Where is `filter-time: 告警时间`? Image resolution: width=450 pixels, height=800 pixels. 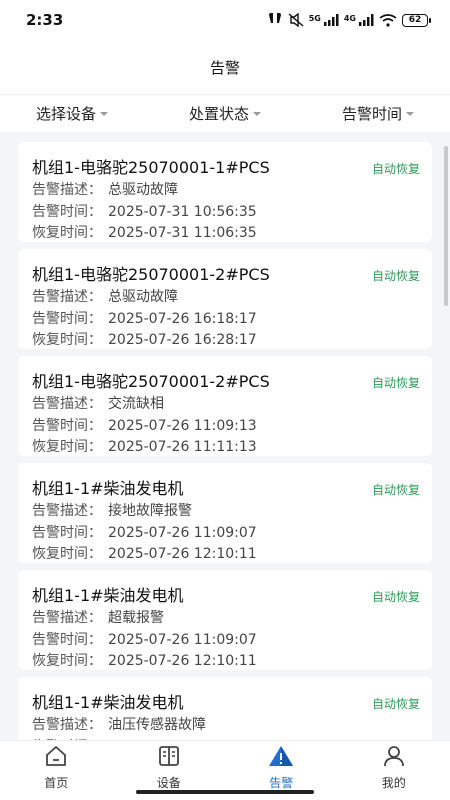 filter-time: 告警时间 is located at coordinates (378, 113).